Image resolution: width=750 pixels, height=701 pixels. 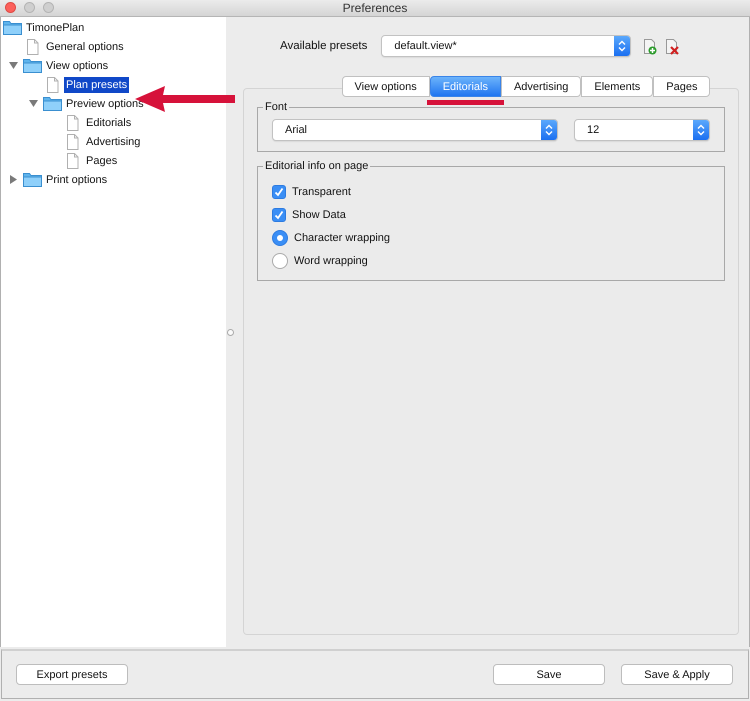 What do you see at coordinates (77, 66) in the screenshot?
I see `tree-item: View options` at bounding box center [77, 66].